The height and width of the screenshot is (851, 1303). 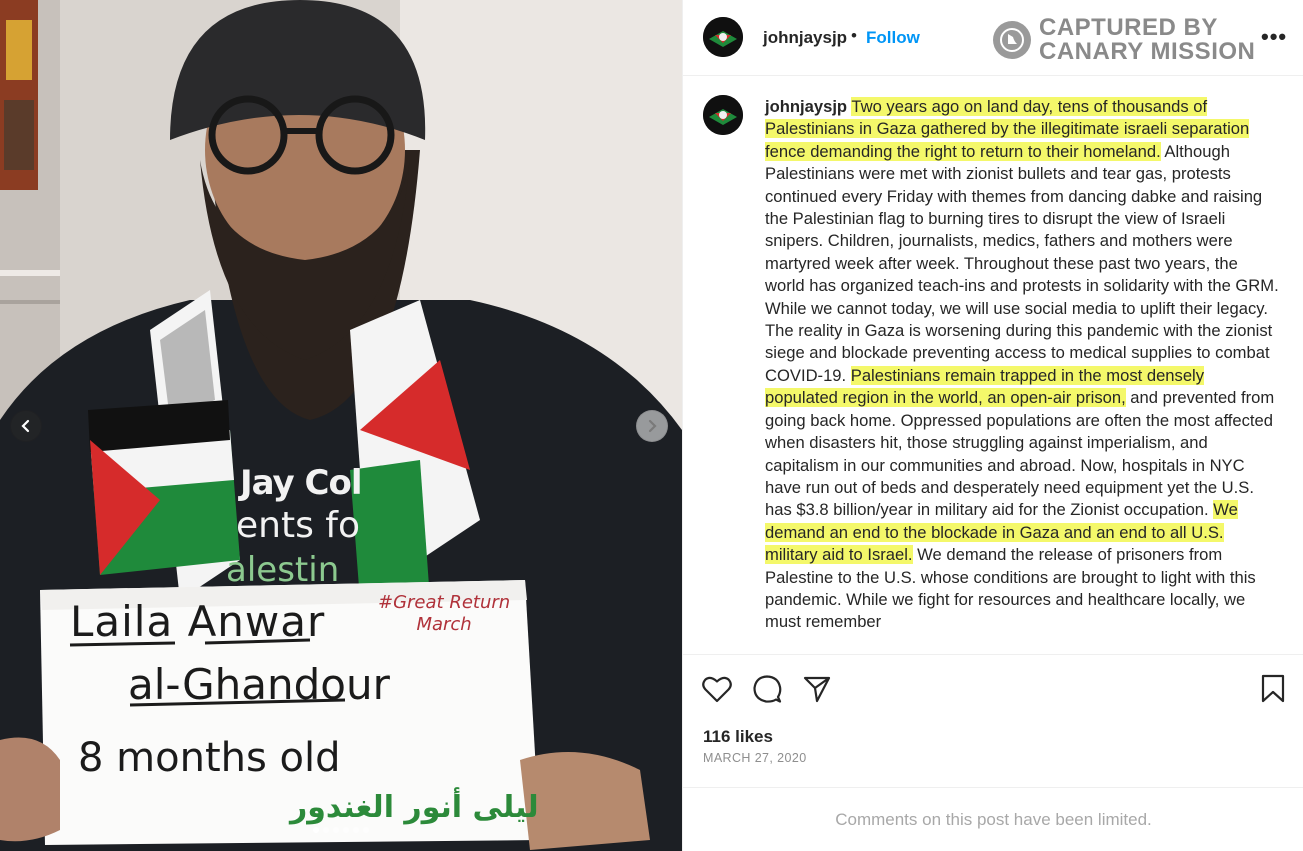 I want to click on header-username: johnjaysjp, so click(x=805, y=38).